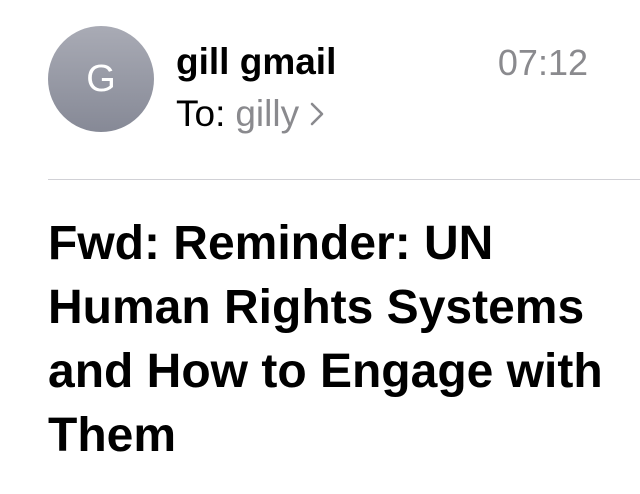  Describe the element at coordinates (201, 113) in the screenshot. I see `to-label: To:` at that location.